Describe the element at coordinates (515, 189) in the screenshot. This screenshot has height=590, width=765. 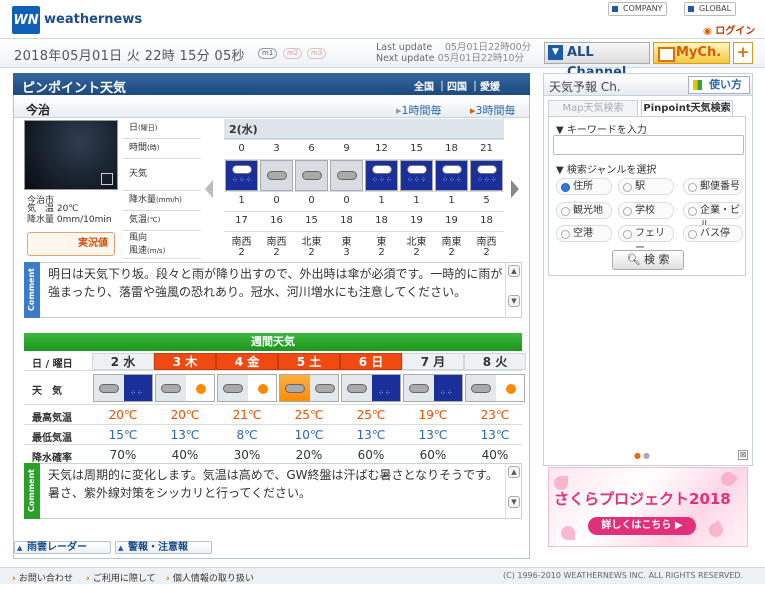
I see `next-arrow-icon` at that location.